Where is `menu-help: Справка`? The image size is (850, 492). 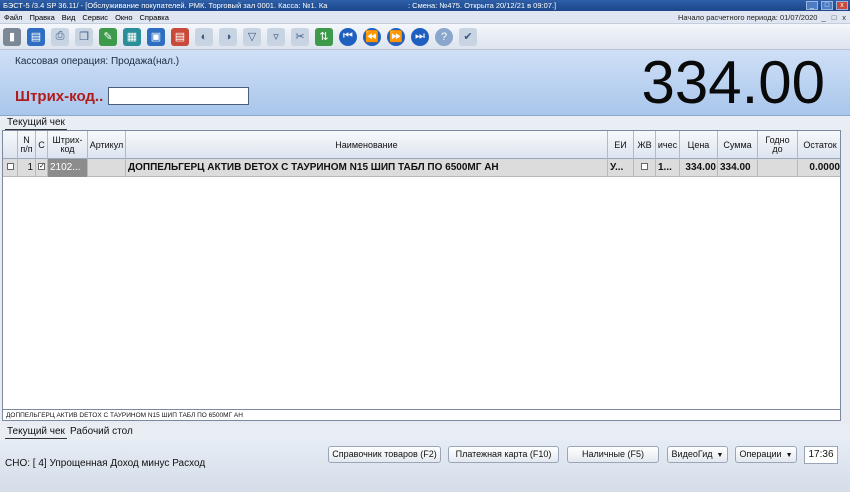
menu-help: Справка is located at coordinates (154, 17).